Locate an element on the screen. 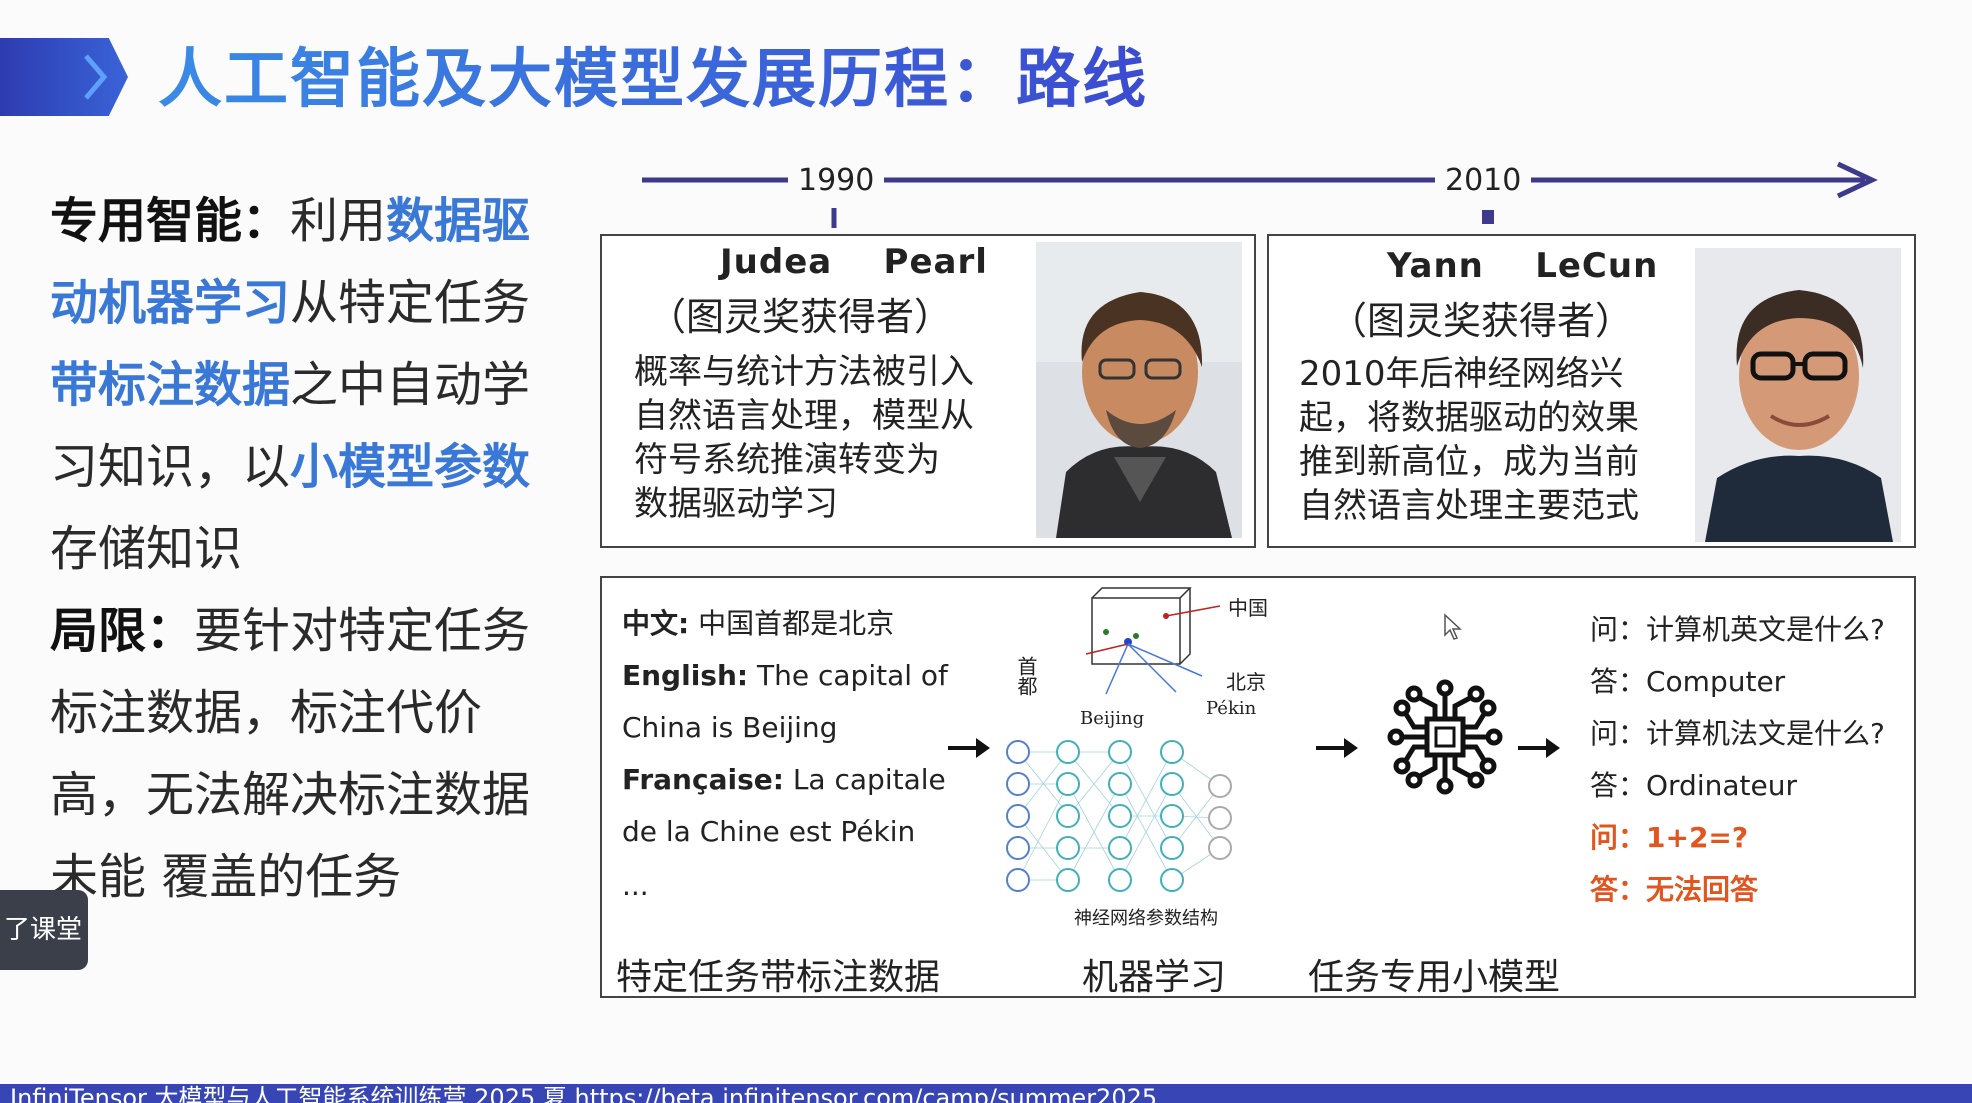 The image size is (1972, 1103). label-nn-structure: 神经网络参数结构 is located at coordinates (1146, 918).